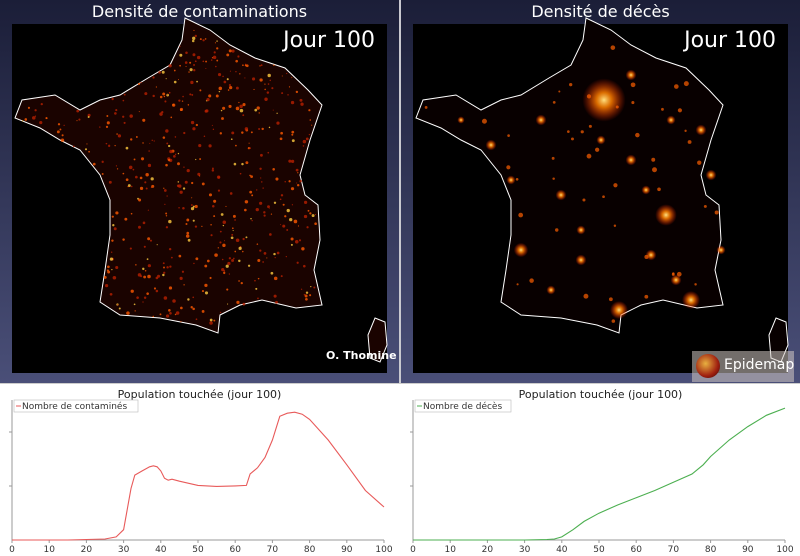 The height and width of the screenshot is (556, 800). Describe the element at coordinates (743, 366) in the screenshot. I see `epidemap-logo: Epidemap` at that location.